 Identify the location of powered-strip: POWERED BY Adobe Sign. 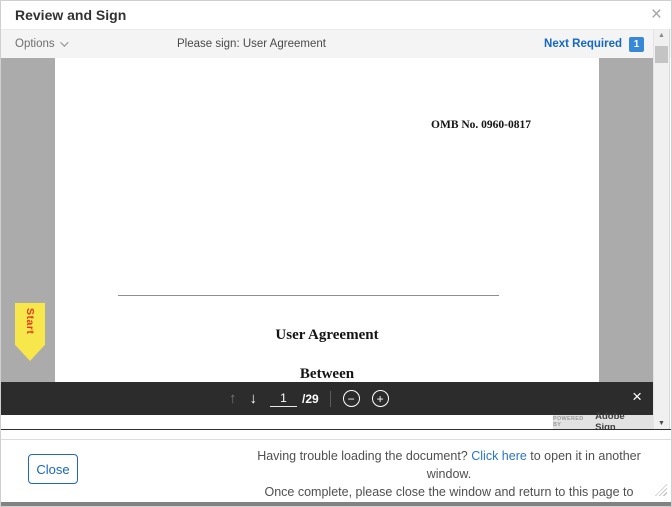
(327, 422).